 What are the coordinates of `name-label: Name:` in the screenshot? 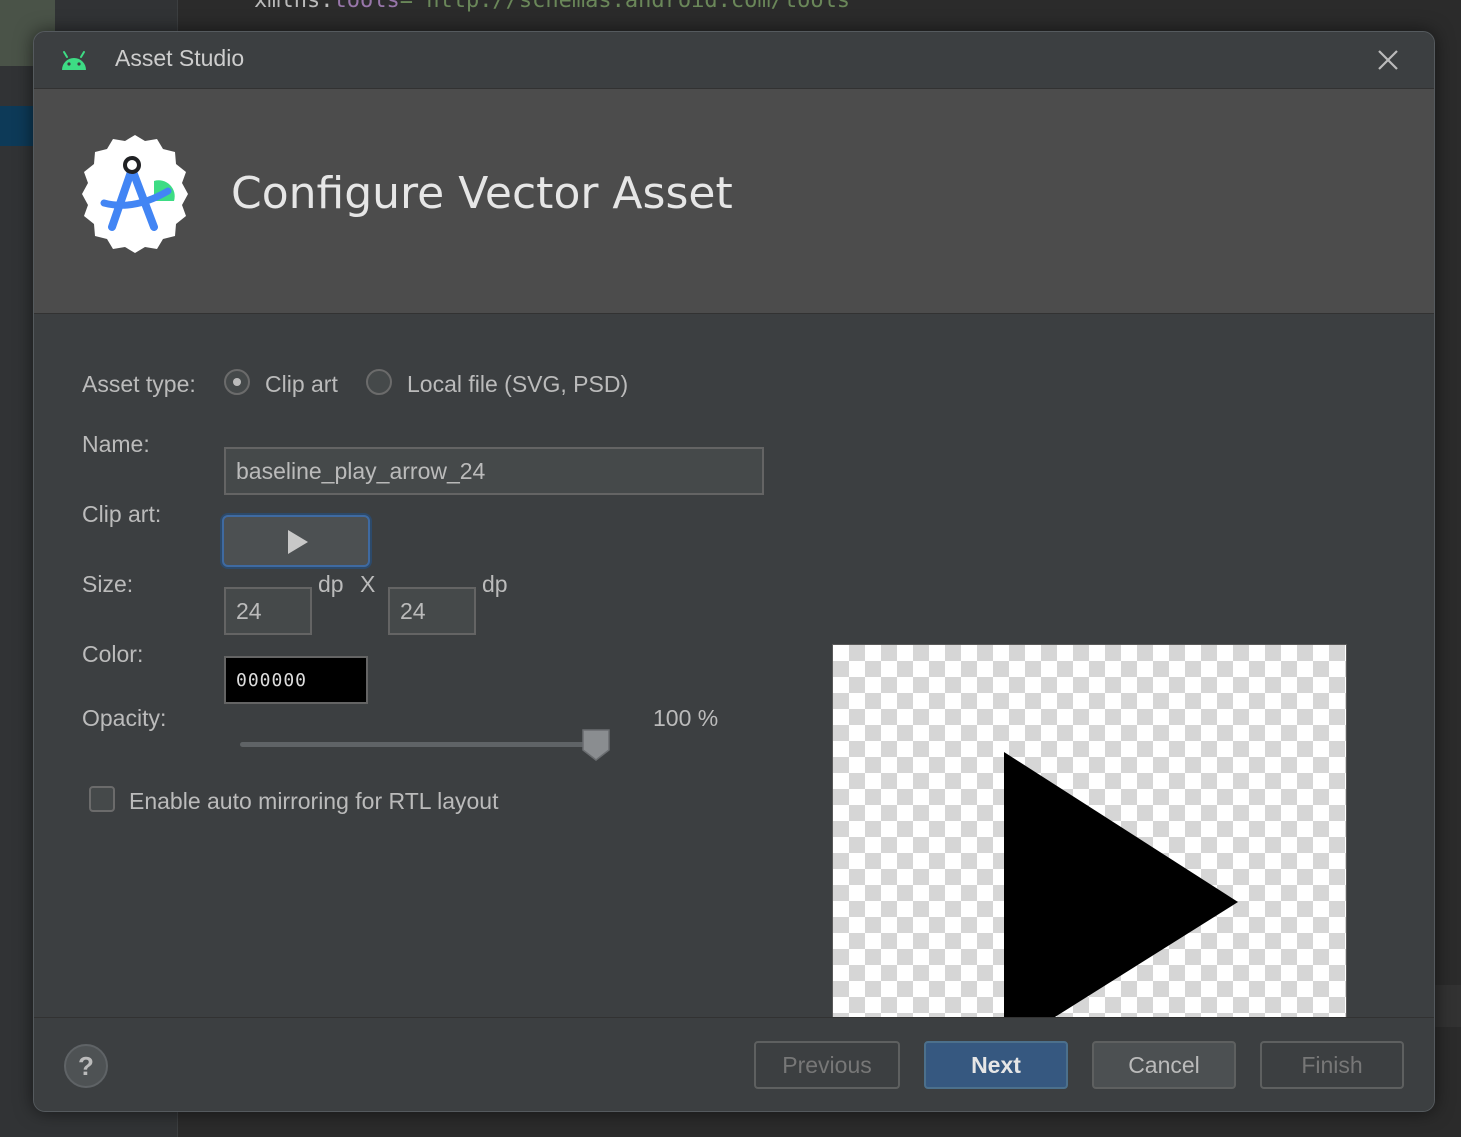 It's located at (116, 444).